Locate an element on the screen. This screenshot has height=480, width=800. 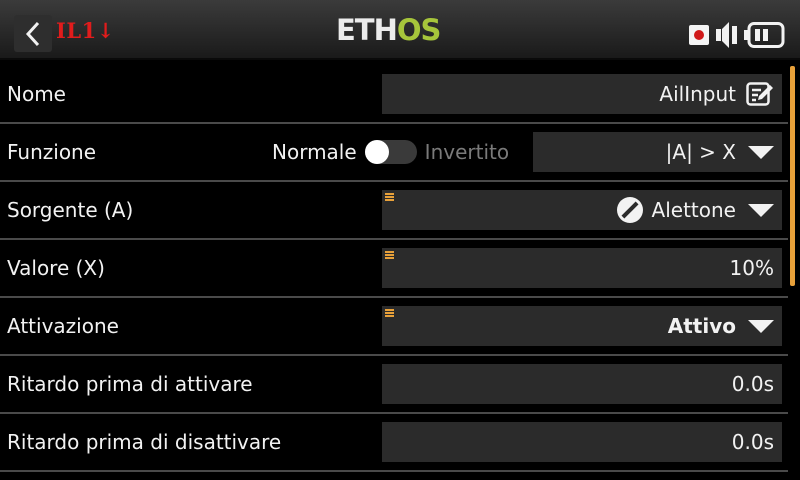
name-value: AilInput is located at coordinates (697, 94).